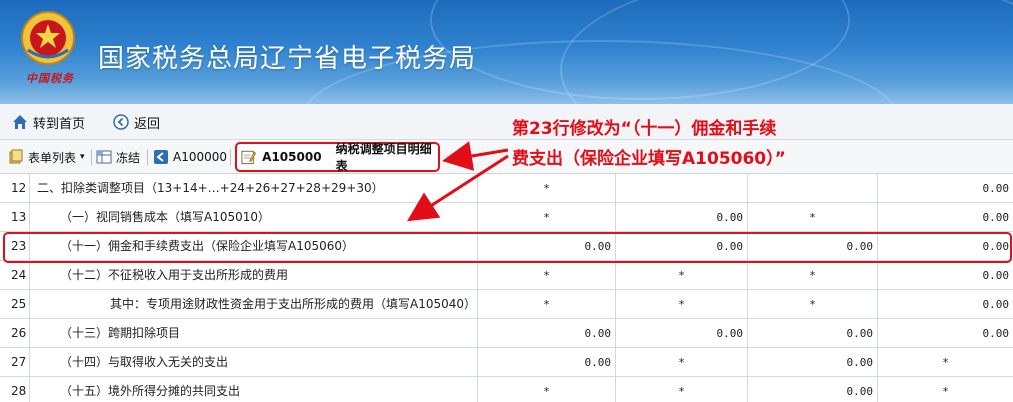  What do you see at coordinates (254, 389) in the screenshot?
I see `row-item-name: （十五）境外所得分摊的共同支出` at bounding box center [254, 389].